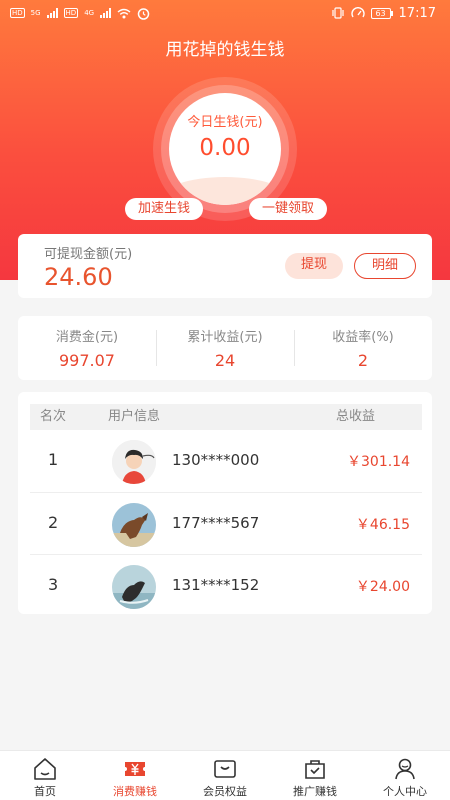 This screenshot has height=800, width=450. Describe the element at coordinates (216, 585) in the screenshot. I see `user-phone: 131****152` at that location.